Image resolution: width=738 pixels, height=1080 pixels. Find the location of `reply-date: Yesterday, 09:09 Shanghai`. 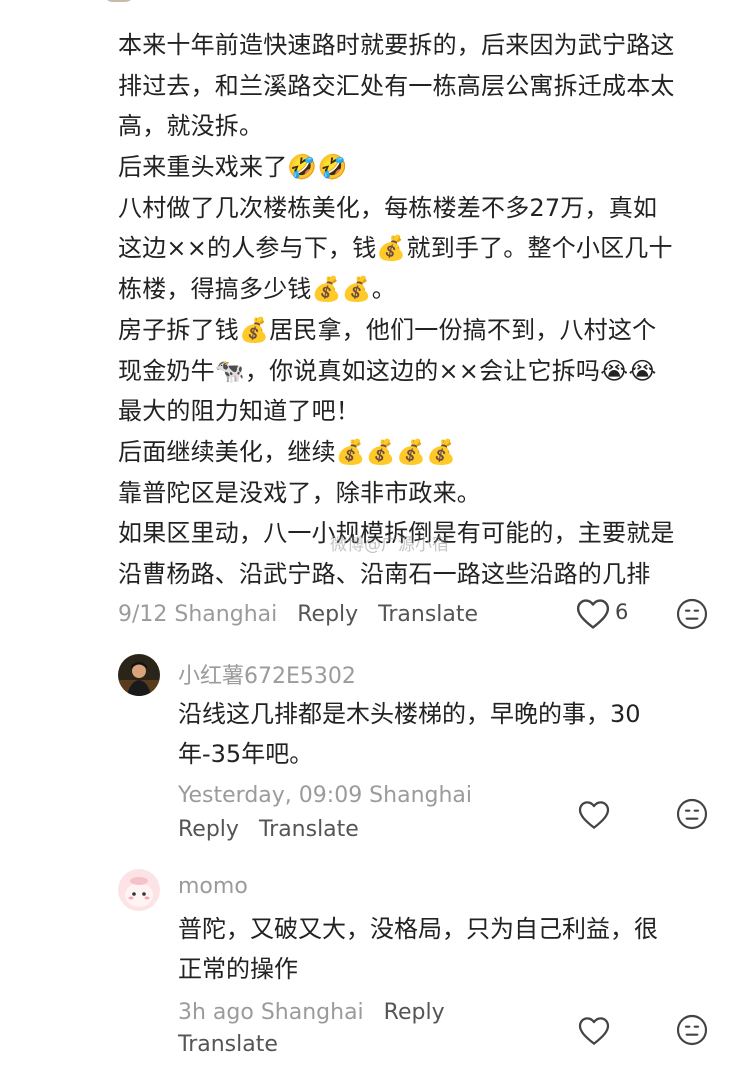

reply-date: Yesterday, 09:09 Shanghai is located at coordinates (325, 795).